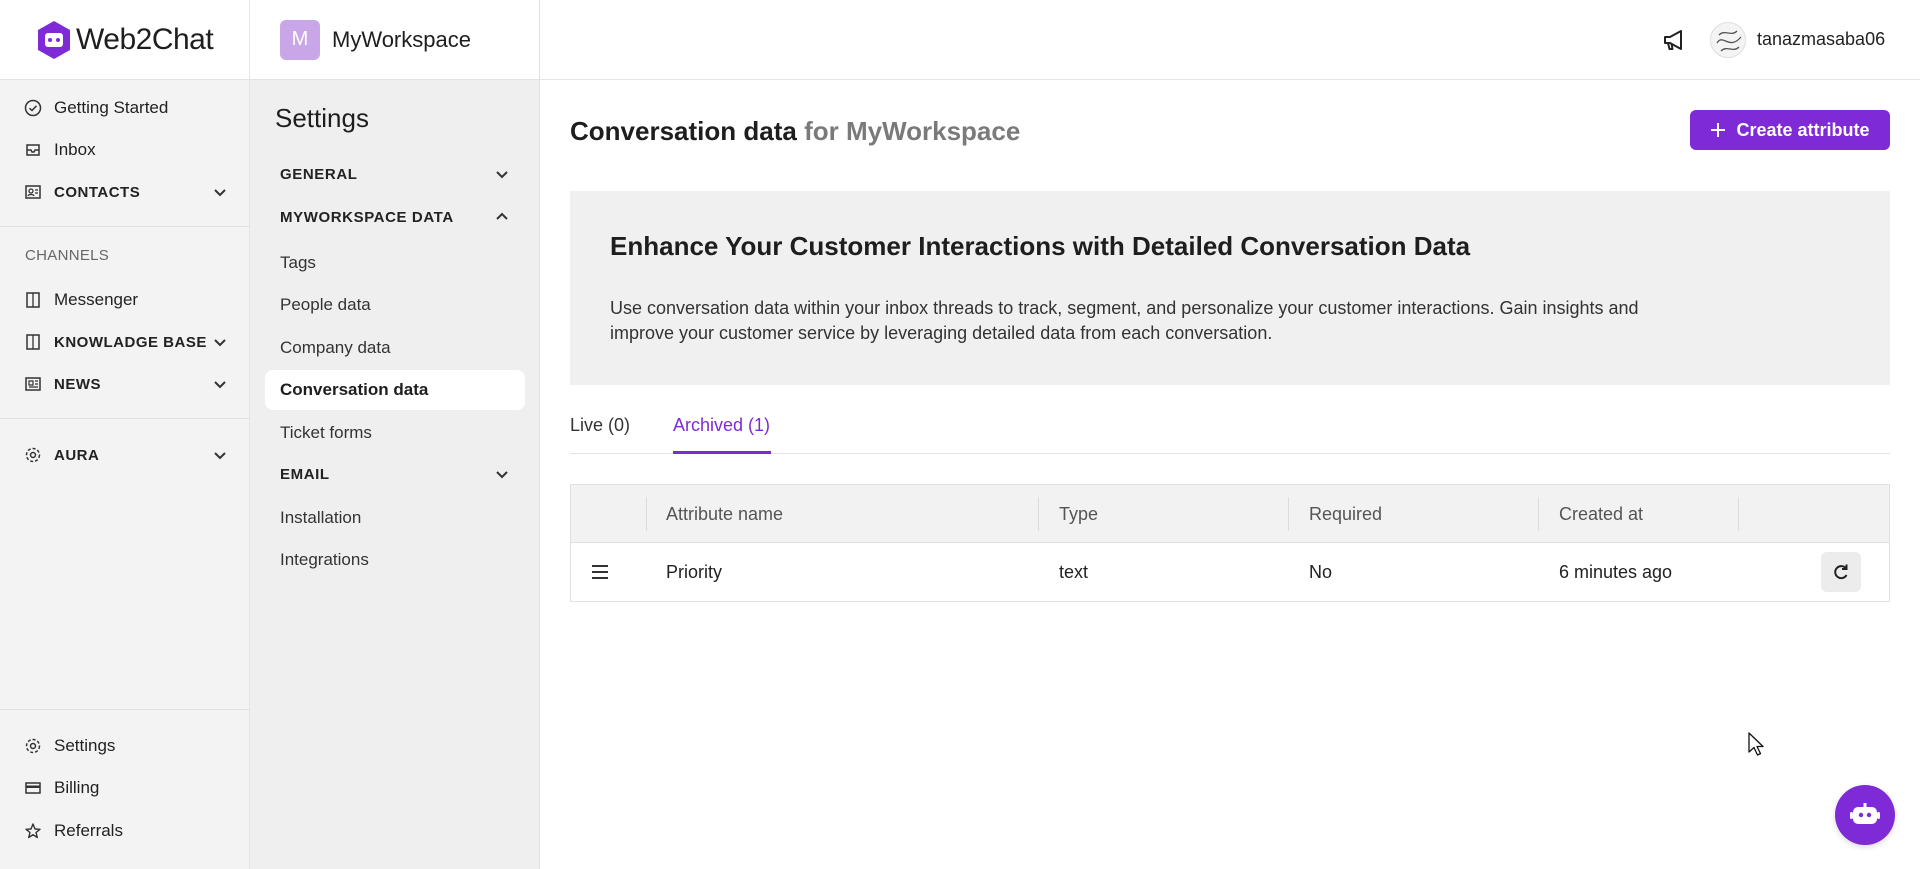 Image resolution: width=1920 pixels, height=869 pixels. What do you see at coordinates (33, 108) in the screenshot?
I see `check-circle-icon` at bounding box center [33, 108].